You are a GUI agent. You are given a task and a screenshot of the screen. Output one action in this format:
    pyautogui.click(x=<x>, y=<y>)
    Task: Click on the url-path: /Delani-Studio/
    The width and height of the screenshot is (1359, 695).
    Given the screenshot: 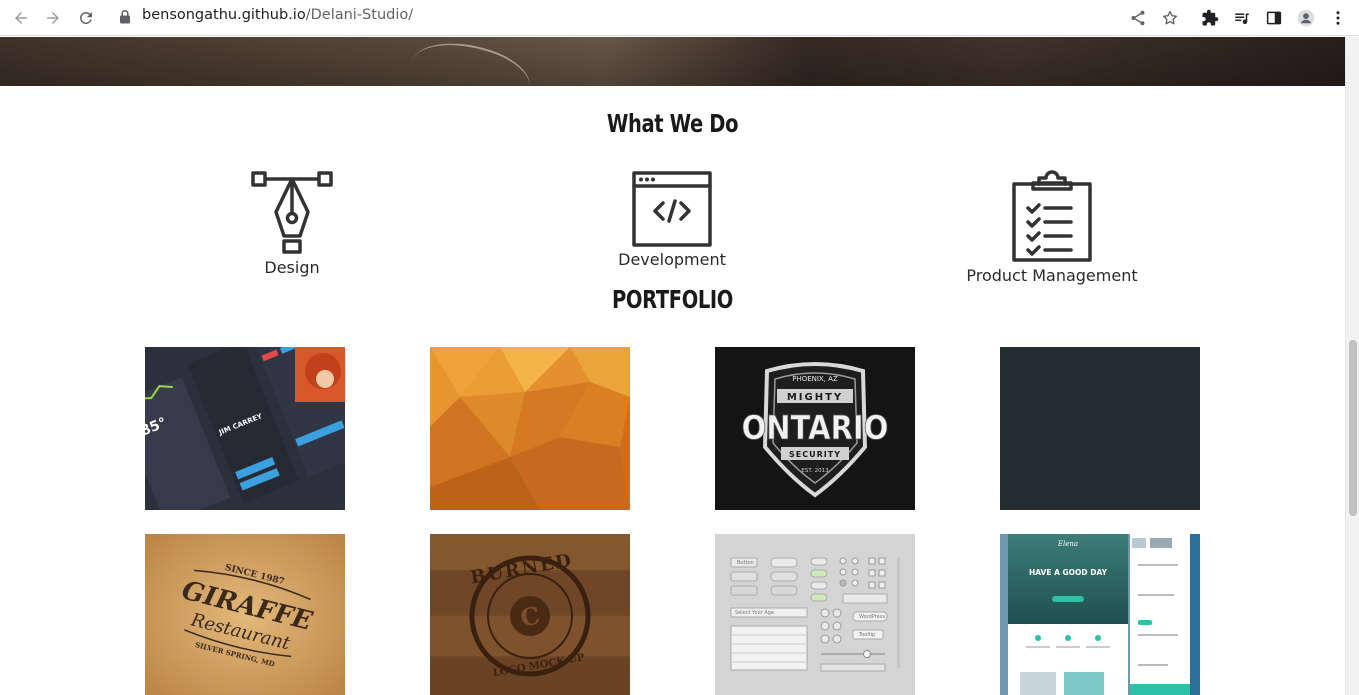 What is the action you would take?
    pyautogui.click(x=359, y=15)
    